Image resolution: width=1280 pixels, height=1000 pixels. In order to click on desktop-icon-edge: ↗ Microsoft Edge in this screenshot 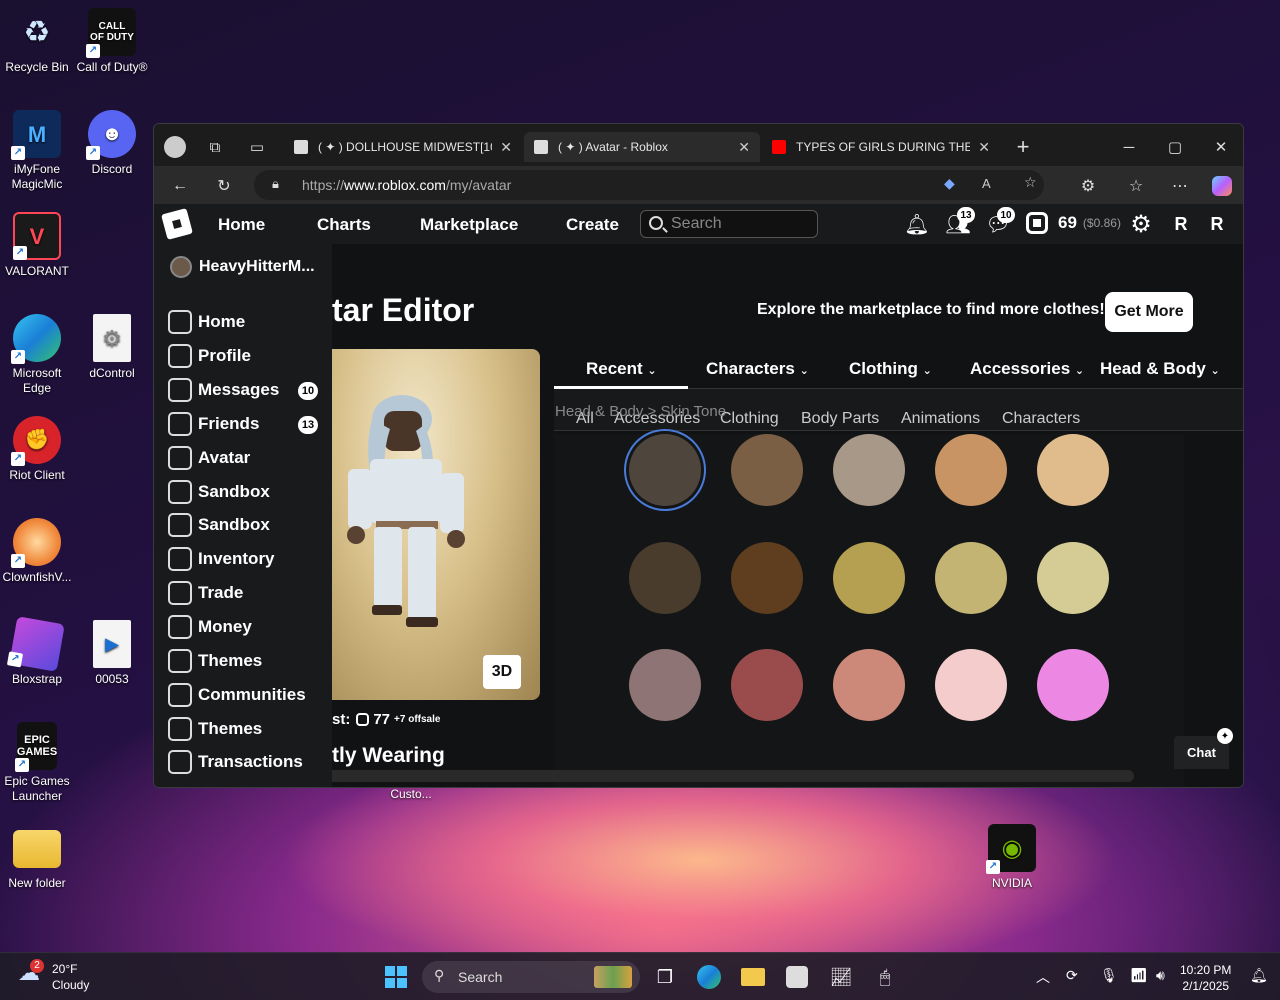, I will do `click(38, 355)`.